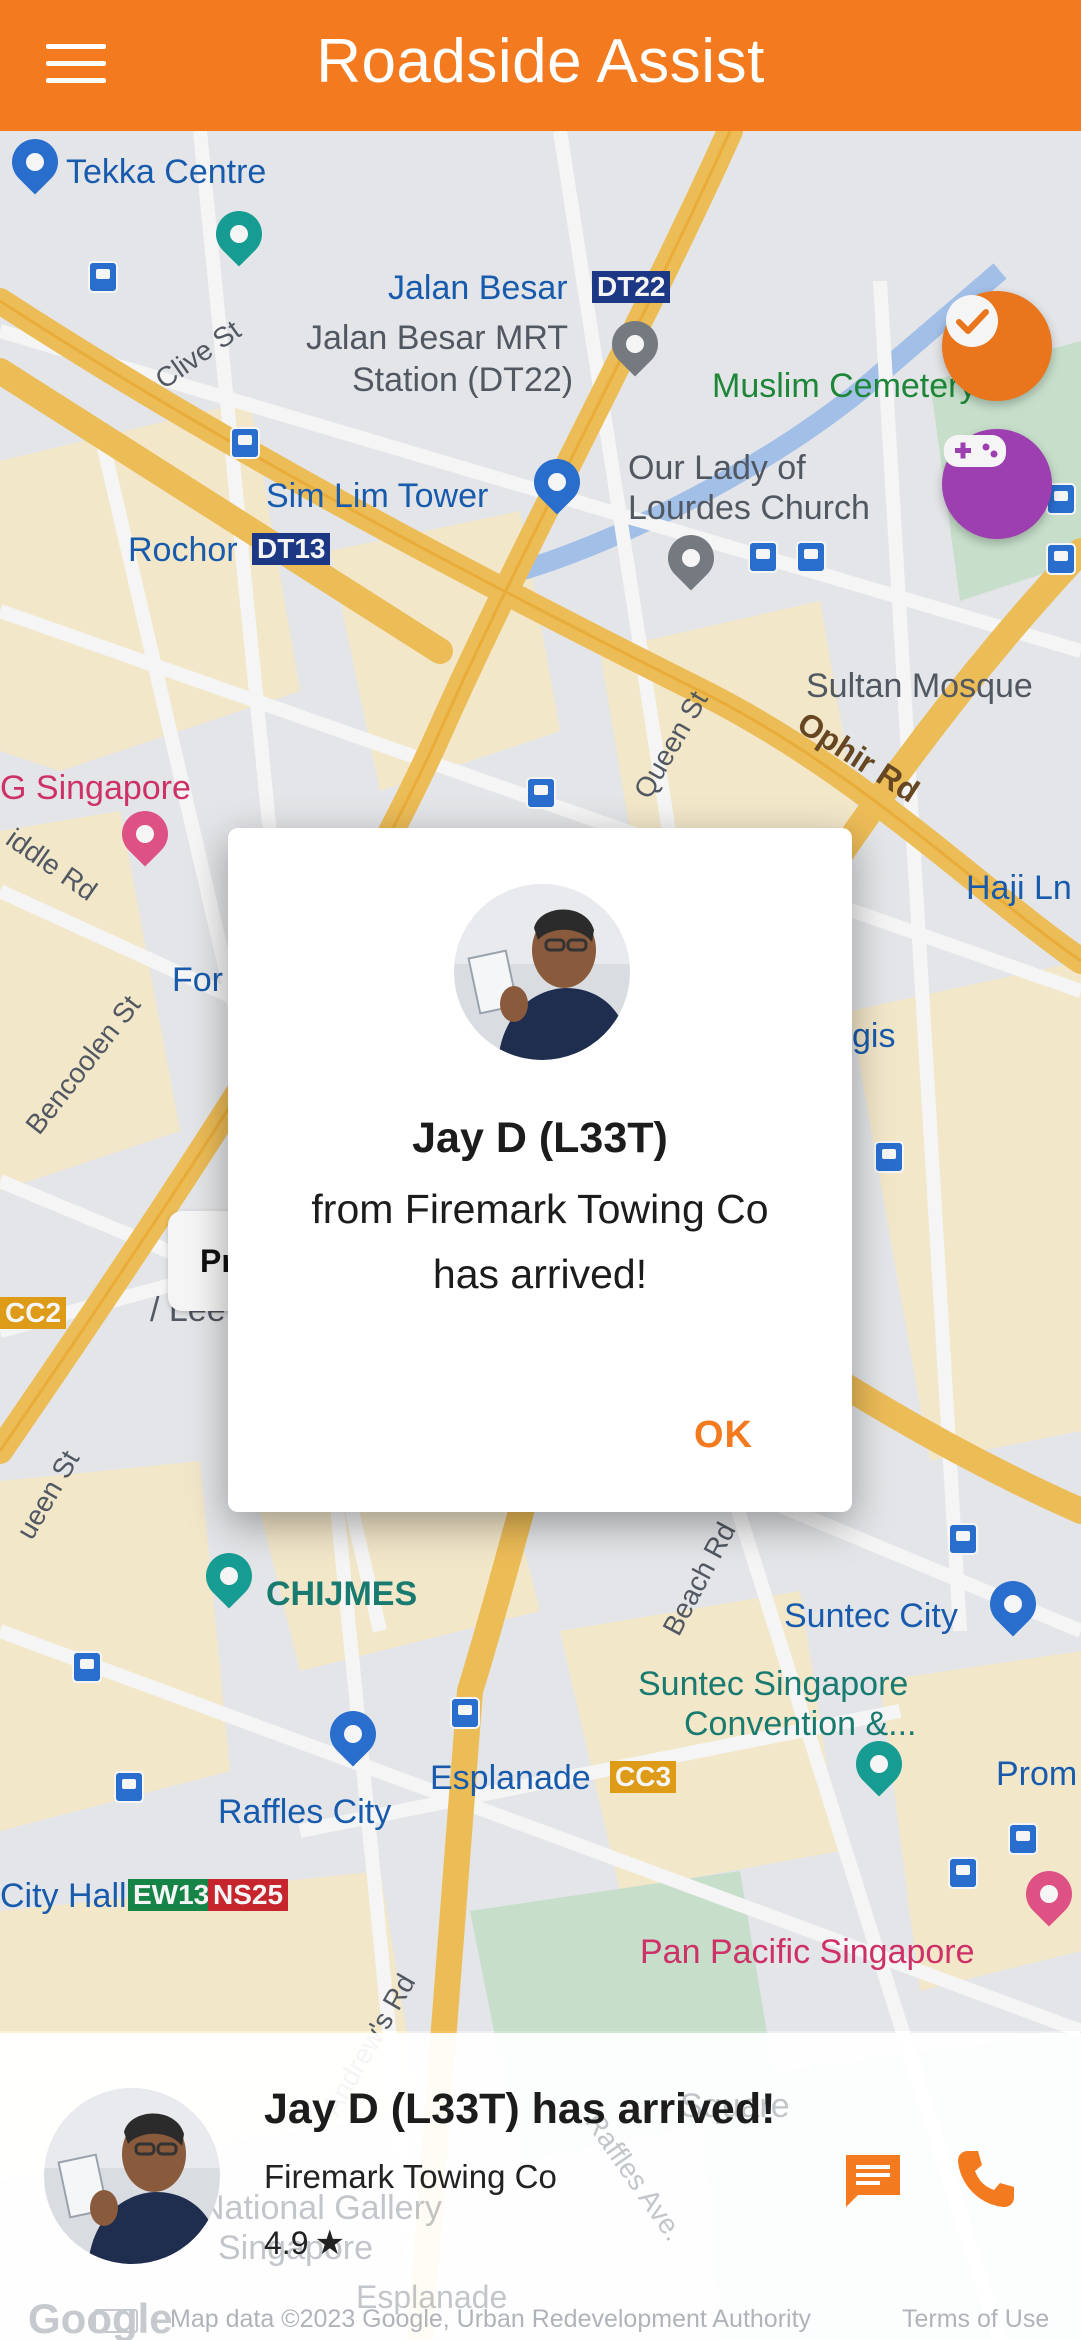 Image resolution: width=1081 pixels, height=2340 pixels. Describe the element at coordinates (873, 2182) in the screenshot. I see `chat-icon` at that location.